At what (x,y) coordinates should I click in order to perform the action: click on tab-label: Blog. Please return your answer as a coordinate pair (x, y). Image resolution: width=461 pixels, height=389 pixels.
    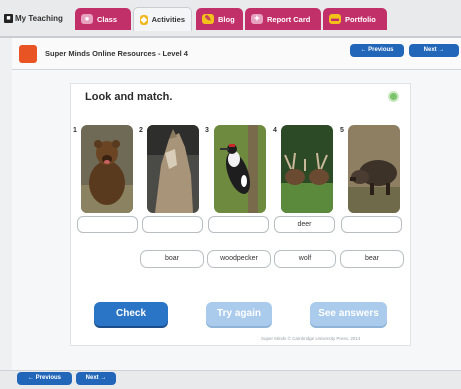
    Looking at the image, I should click on (226, 19).